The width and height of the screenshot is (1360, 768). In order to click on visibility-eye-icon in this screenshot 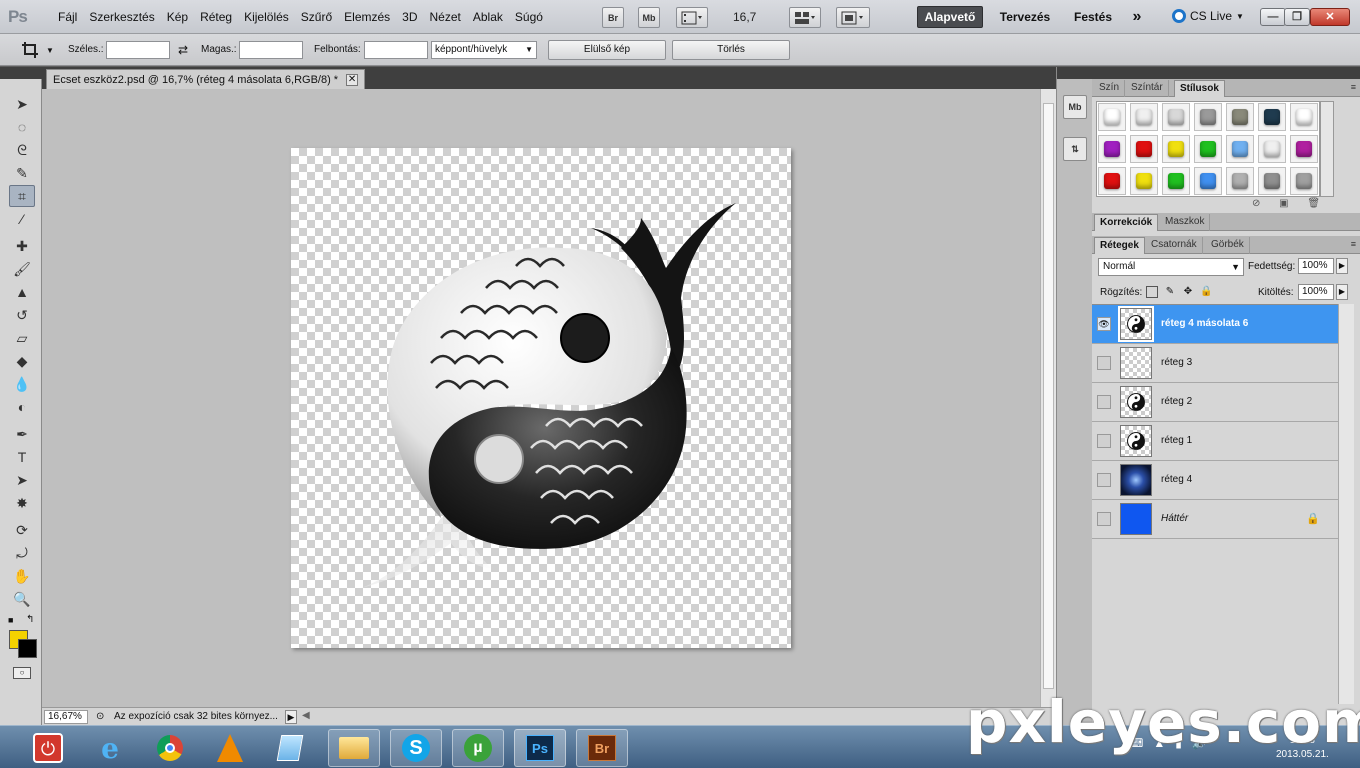, I will do `click(1104, 480)`.